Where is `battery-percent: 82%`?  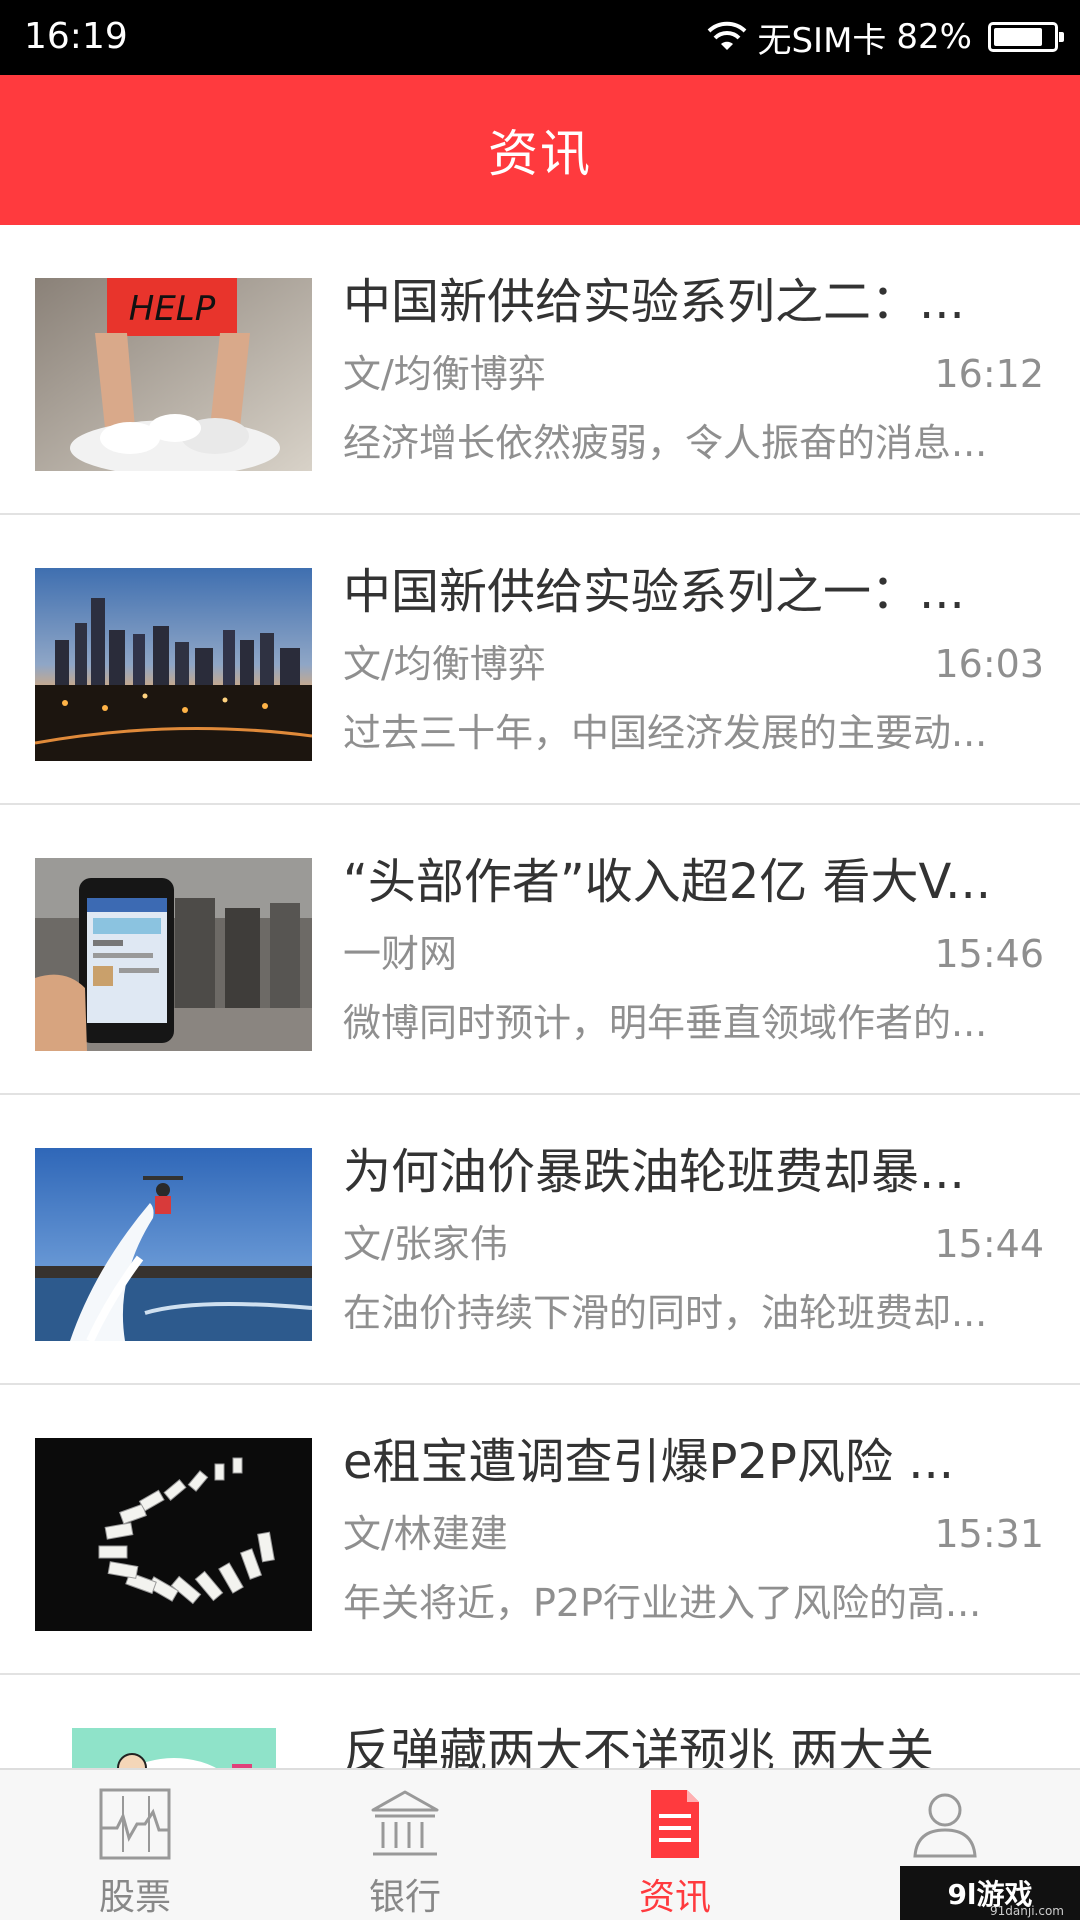
battery-percent: 82% is located at coordinates (934, 37).